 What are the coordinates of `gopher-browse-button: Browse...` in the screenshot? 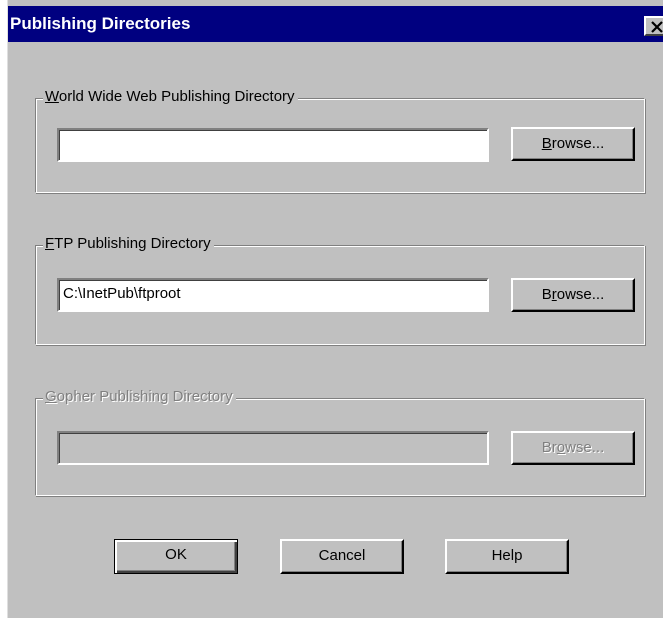 It's located at (573, 448).